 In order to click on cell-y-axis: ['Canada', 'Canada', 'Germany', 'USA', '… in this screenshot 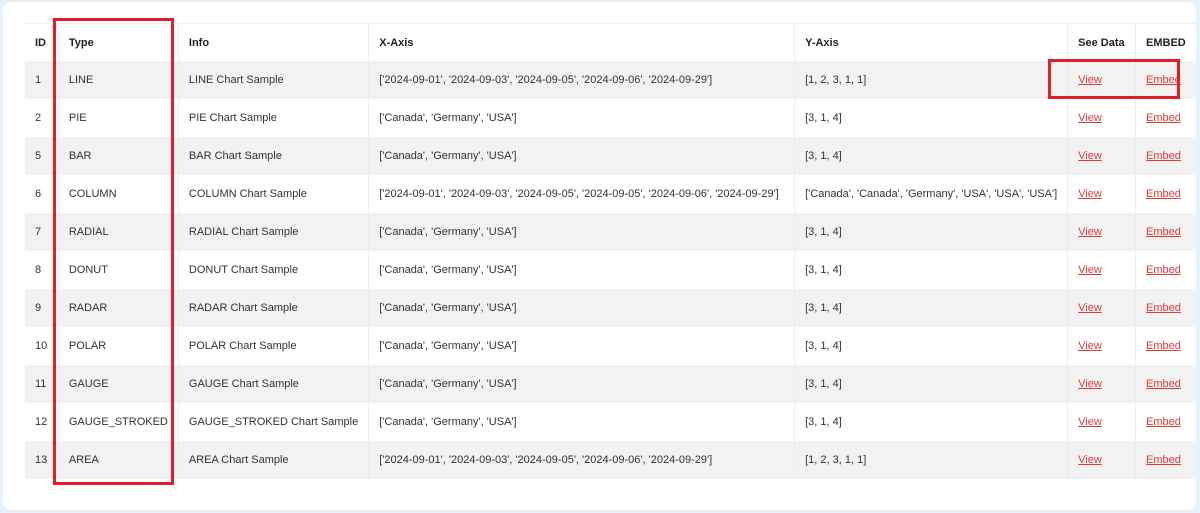, I will do `click(931, 194)`.